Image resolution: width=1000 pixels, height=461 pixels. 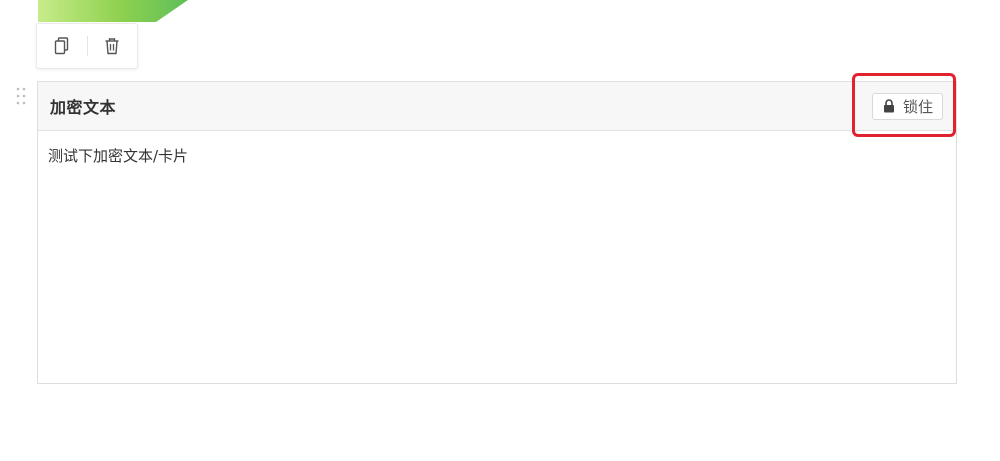 What do you see at coordinates (113, 11) in the screenshot?
I see `banner-graphic` at bounding box center [113, 11].